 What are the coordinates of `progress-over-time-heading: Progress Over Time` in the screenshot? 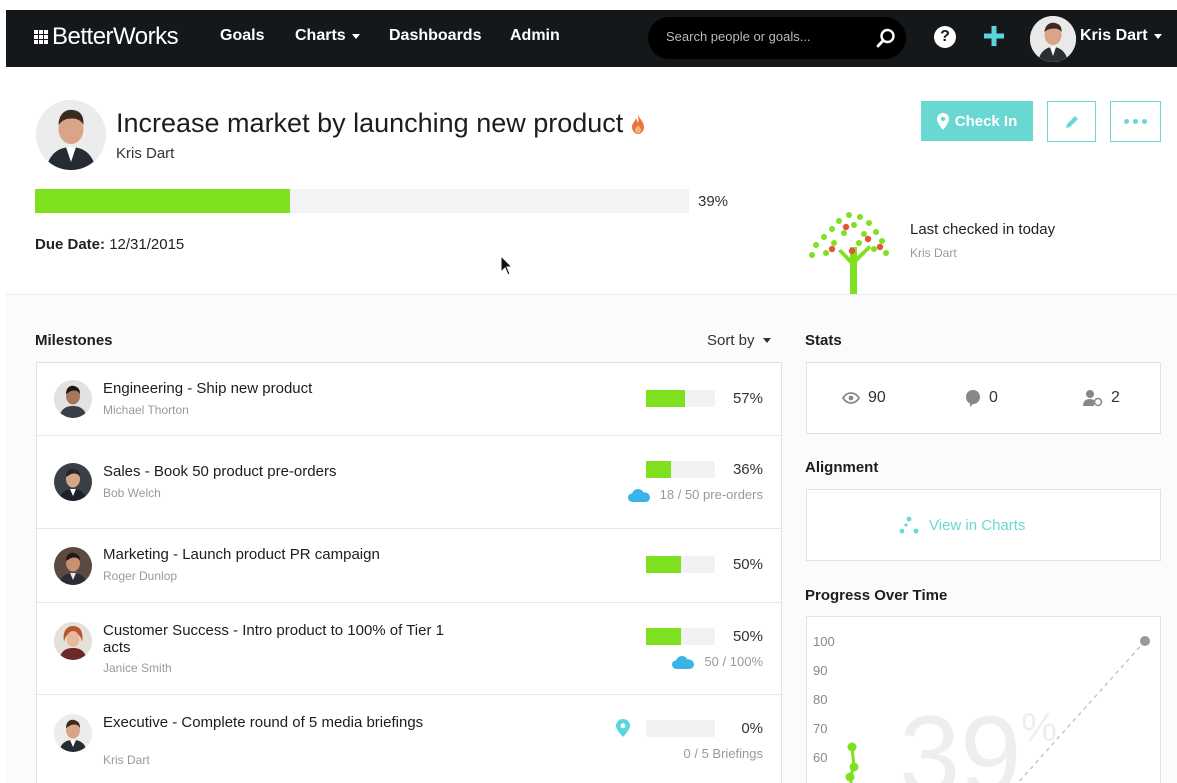 It's located at (876, 595).